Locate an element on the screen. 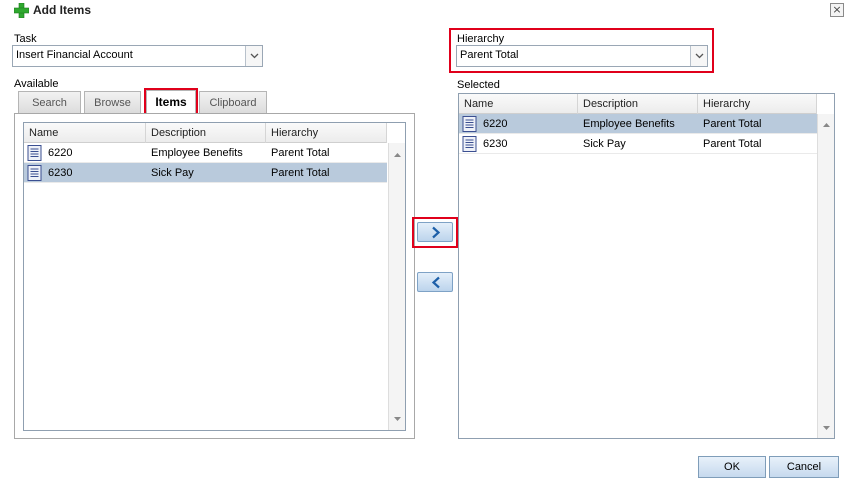  chevron-right-icon is located at coordinates (436, 232).